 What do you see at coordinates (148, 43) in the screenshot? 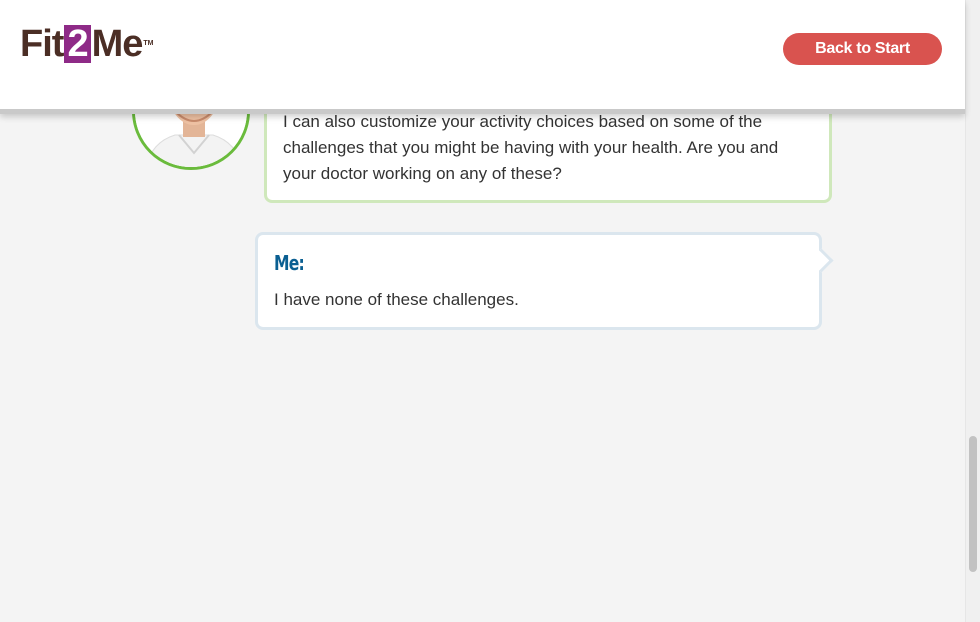
I see `logo-trademark: TM` at bounding box center [148, 43].